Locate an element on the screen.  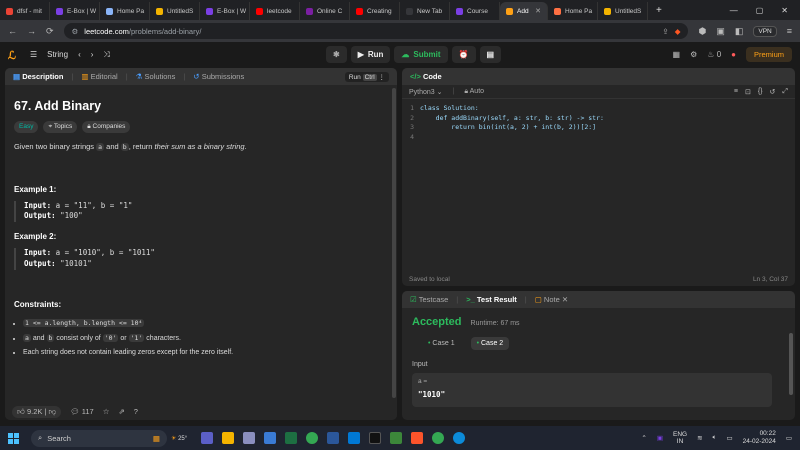
teams-icon is located at coordinates (207, 438).